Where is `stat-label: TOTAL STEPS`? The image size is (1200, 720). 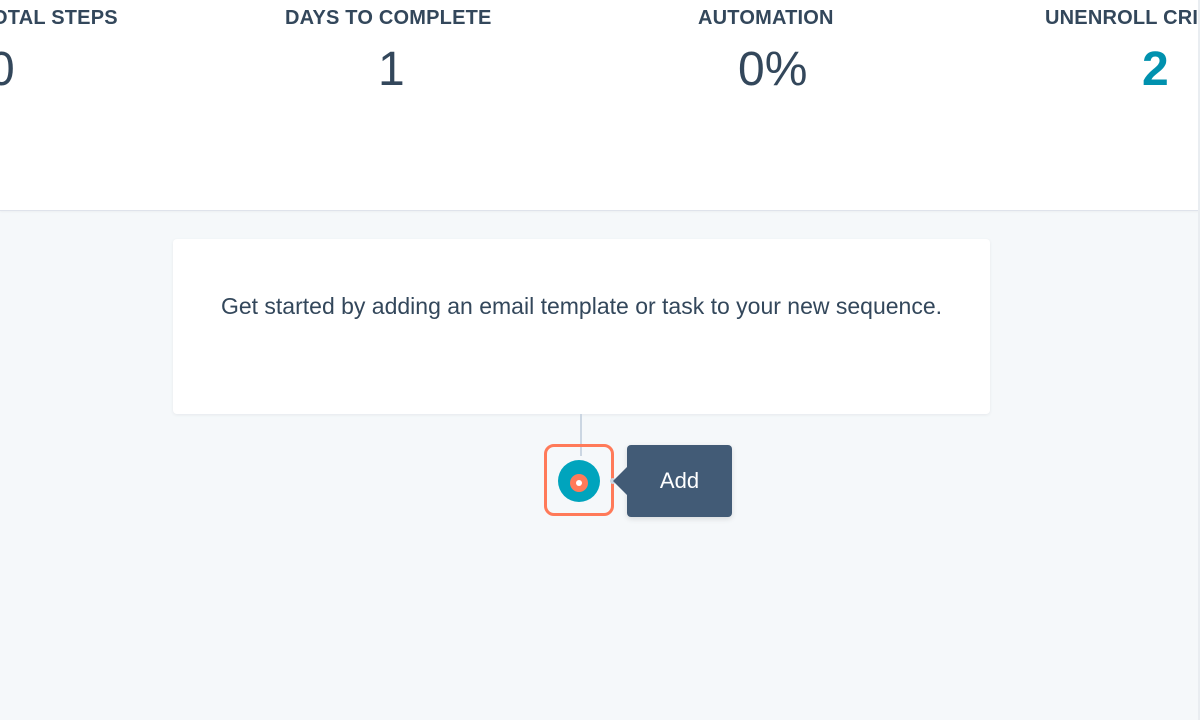 stat-label: TOTAL STEPS is located at coordinates (59, 18).